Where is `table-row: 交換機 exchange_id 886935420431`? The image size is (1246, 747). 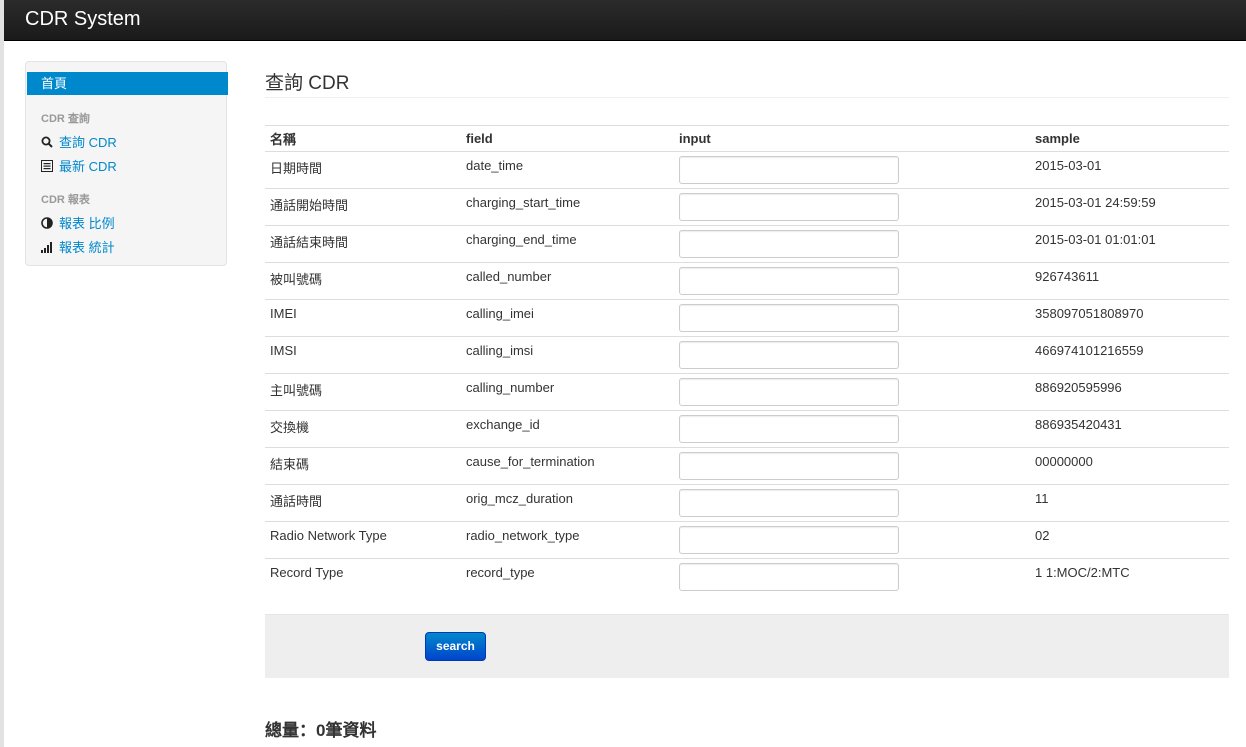 table-row: 交換機 exchange_id 886935420431 is located at coordinates (747, 429).